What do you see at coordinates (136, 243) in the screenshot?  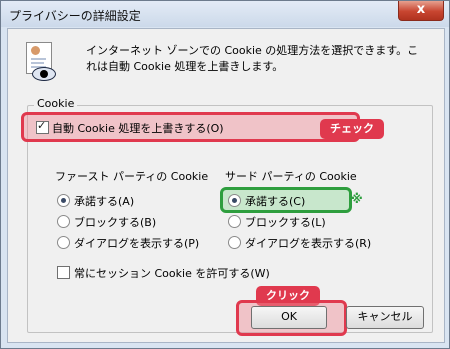 I see `first-party-prompt-label: ダイアログを表示する(P)` at bounding box center [136, 243].